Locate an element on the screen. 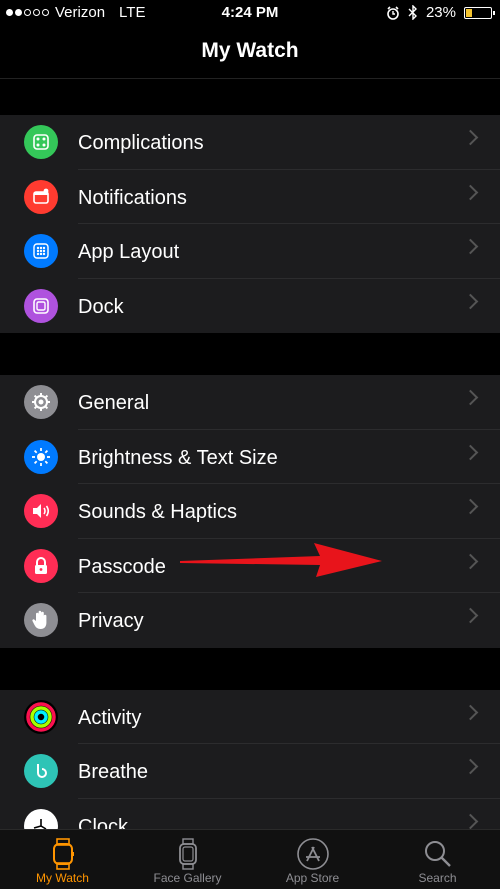 Image resolution: width=500 pixels, height=889 pixels. watch-icon is located at coordinates (63, 854).